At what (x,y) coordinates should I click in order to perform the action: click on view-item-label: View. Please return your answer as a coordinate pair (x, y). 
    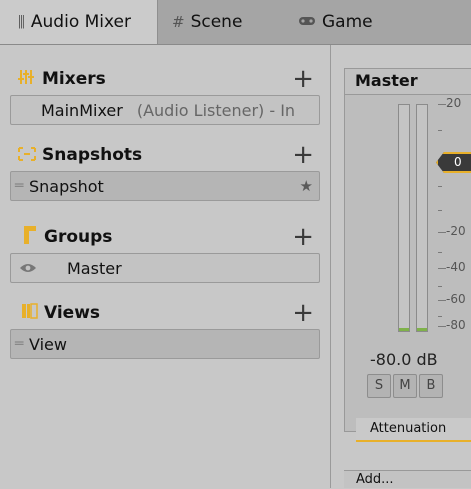
    Looking at the image, I should click on (48, 344).